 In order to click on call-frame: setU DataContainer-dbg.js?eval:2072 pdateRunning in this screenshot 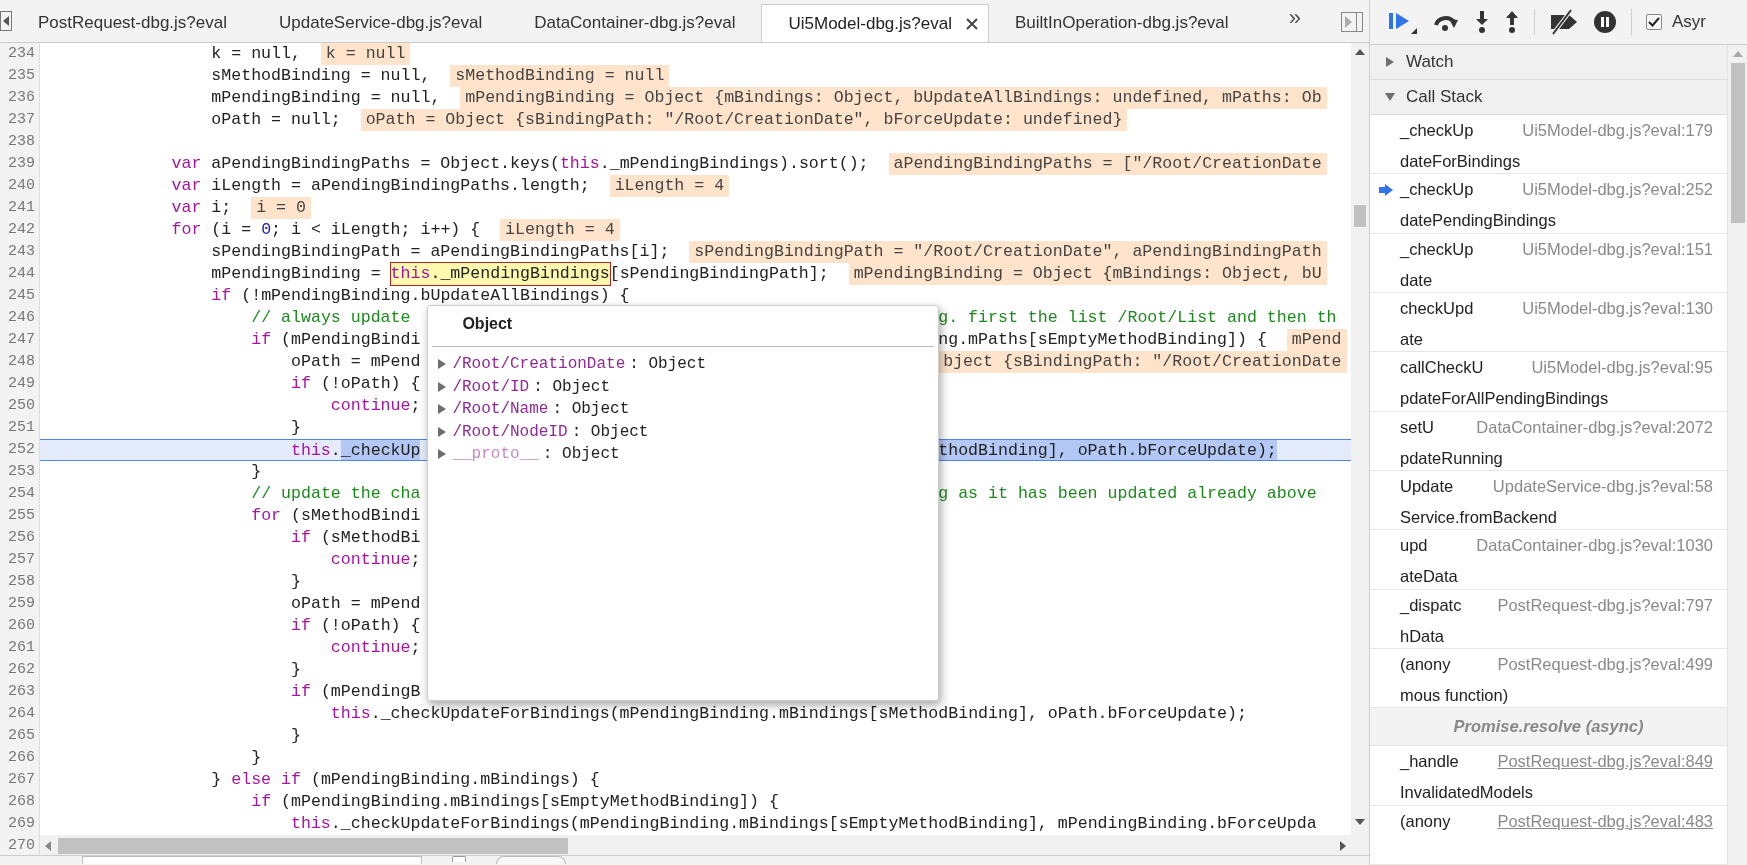, I will do `click(1548, 441)`.